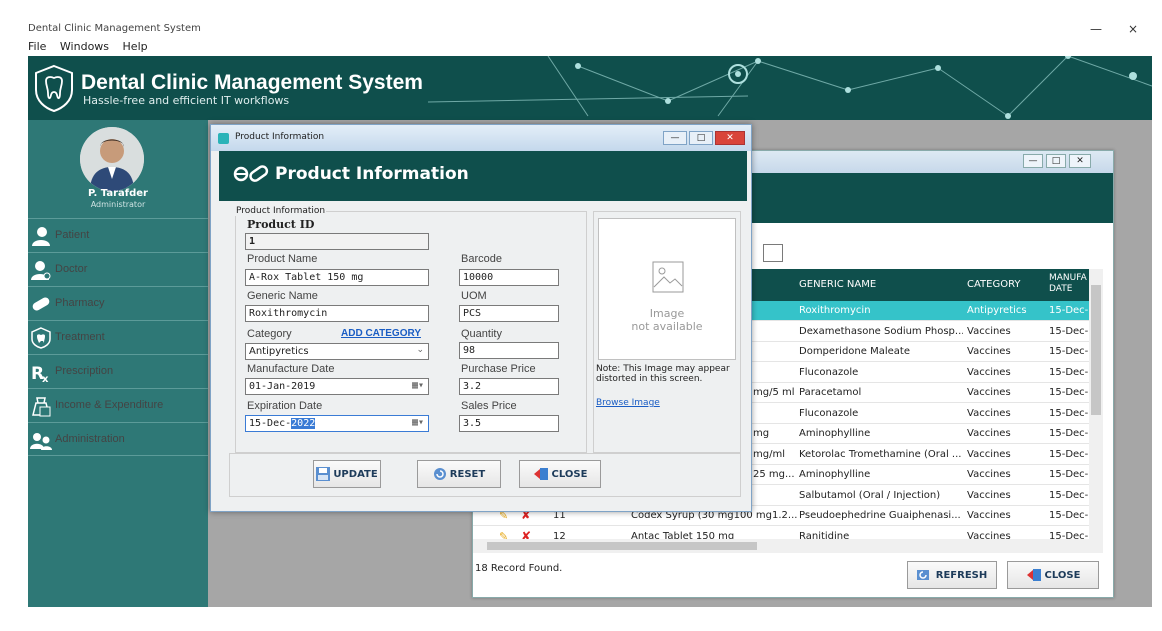  Describe the element at coordinates (45, 378) in the screenshot. I see `svg-text: x` at that location.